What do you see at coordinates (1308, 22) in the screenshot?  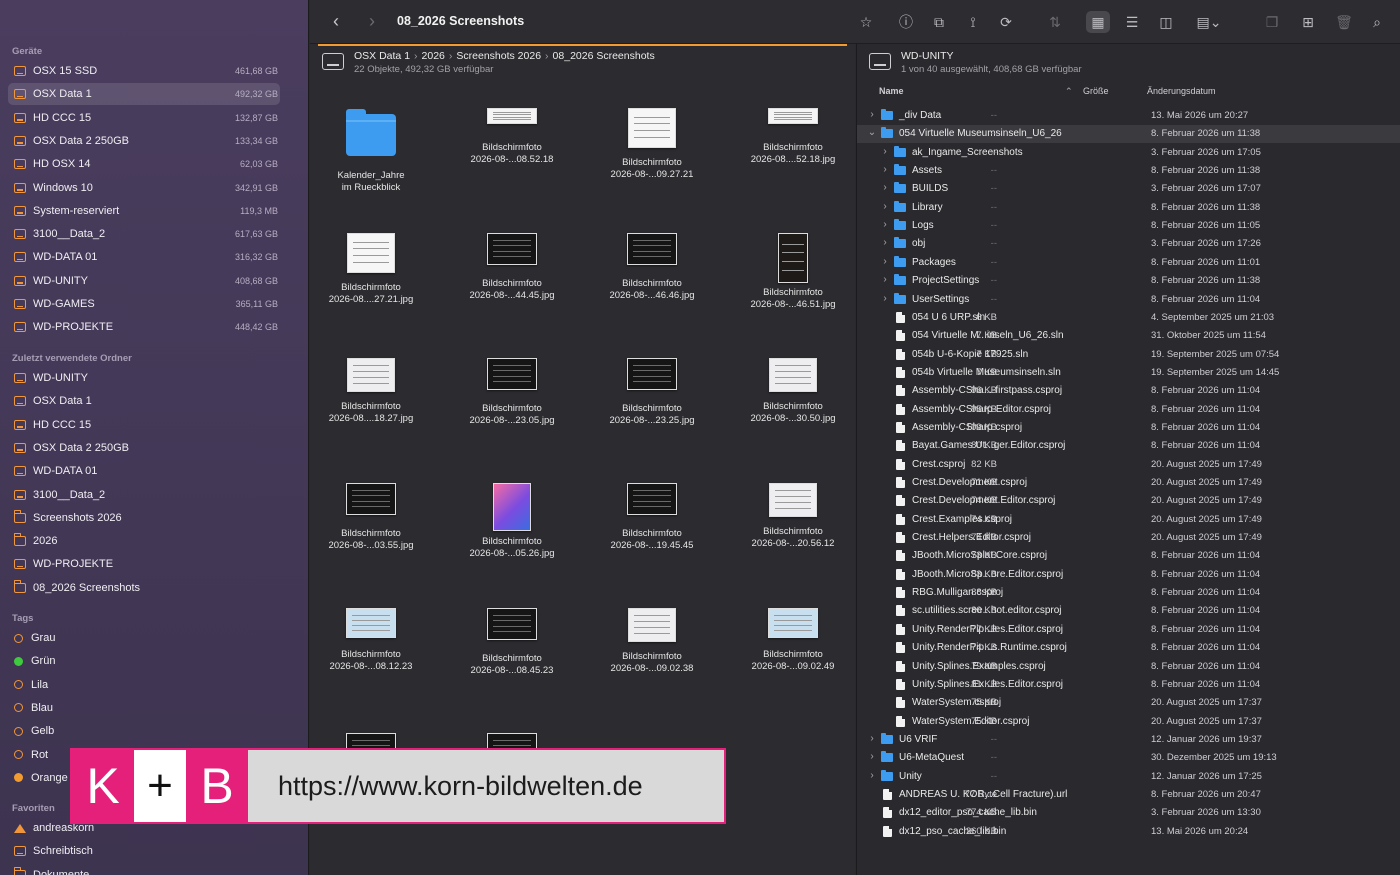 I see `new-folder-icon: ⊞` at bounding box center [1308, 22].